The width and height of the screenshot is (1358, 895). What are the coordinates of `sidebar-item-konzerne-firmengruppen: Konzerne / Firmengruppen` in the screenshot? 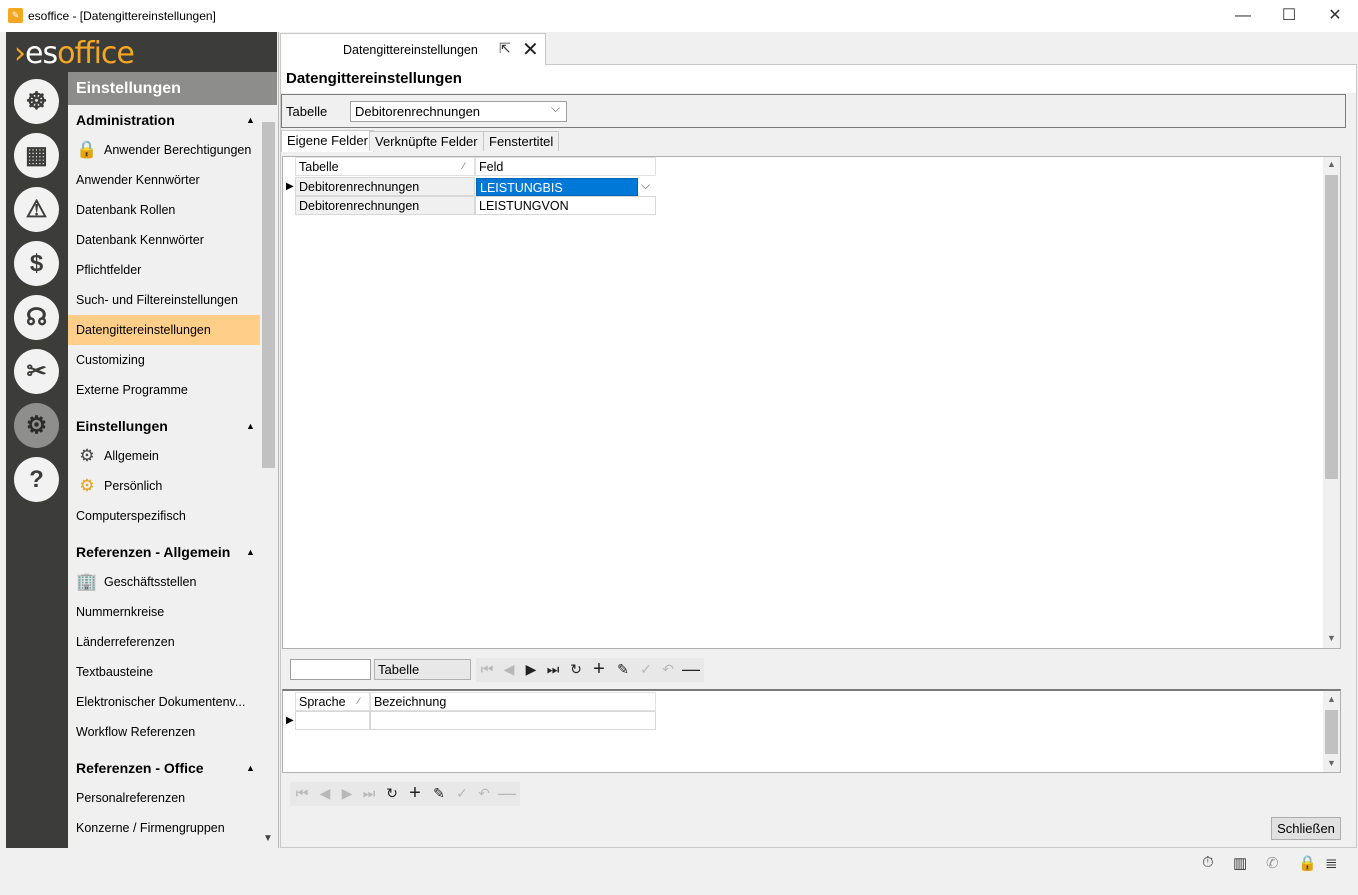 It's located at (164, 828).